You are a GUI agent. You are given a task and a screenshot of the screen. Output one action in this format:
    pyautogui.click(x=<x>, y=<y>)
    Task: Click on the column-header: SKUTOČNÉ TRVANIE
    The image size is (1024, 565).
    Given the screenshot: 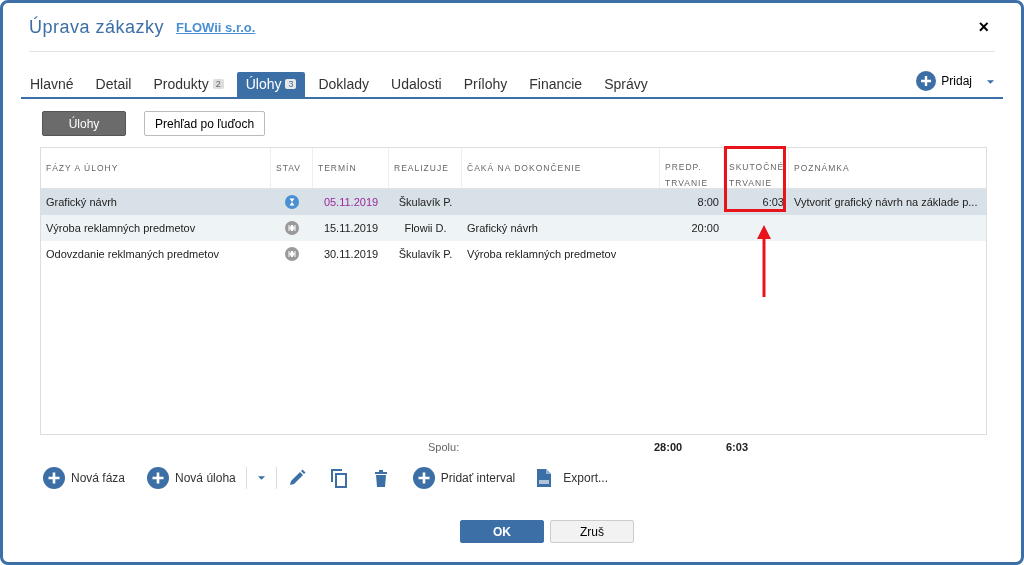 What is the action you would take?
    pyautogui.click(x=756, y=168)
    